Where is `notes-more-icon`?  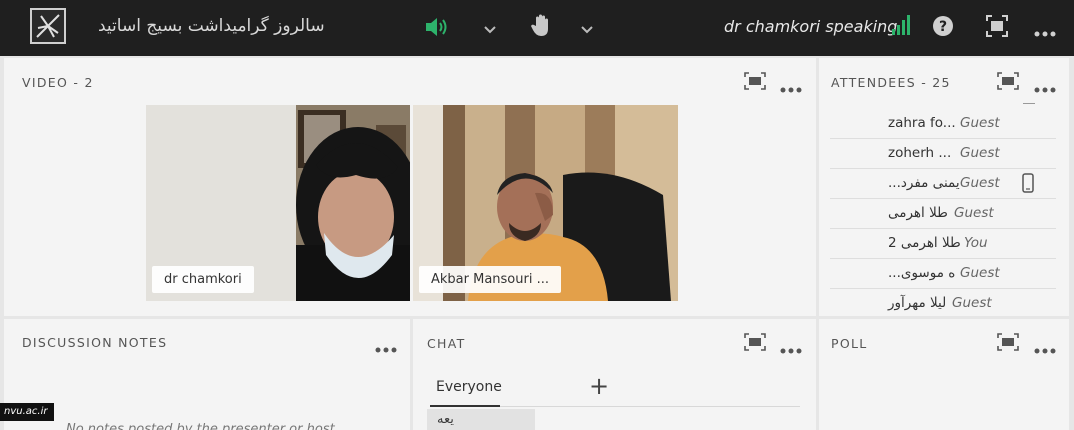 notes-more-icon is located at coordinates (386, 347).